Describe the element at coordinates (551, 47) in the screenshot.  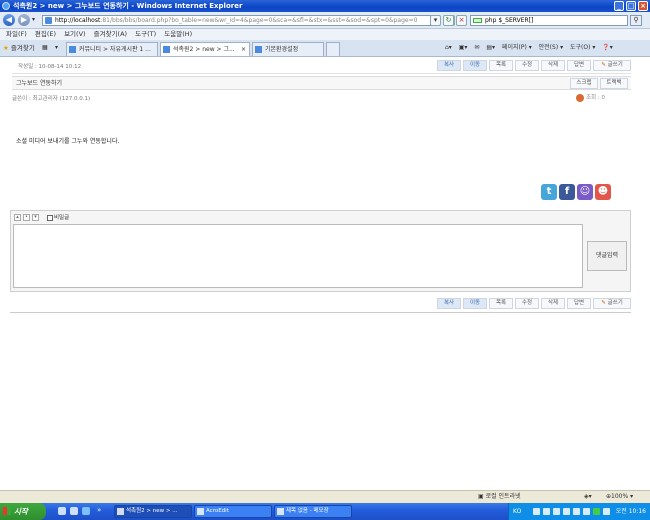
I see `menu-safety: 안전(S) ▾` at that location.